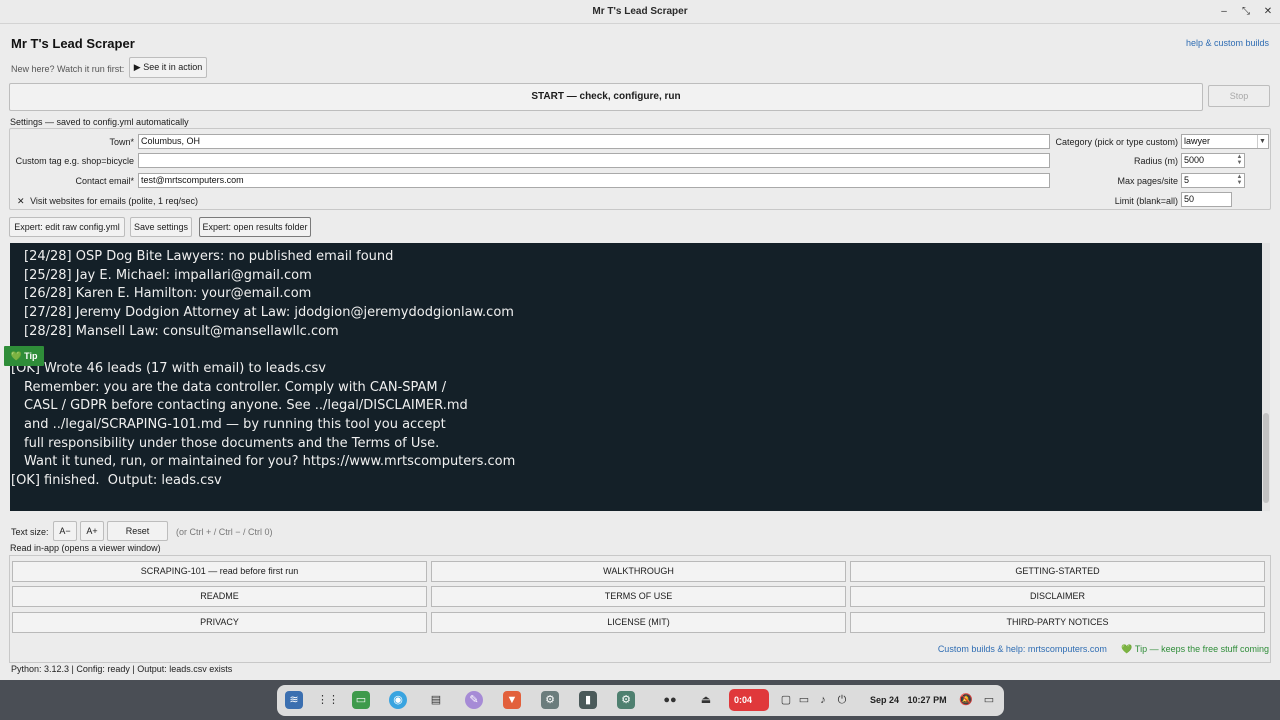 This screenshot has height=720, width=1280. I want to click on eject-icon: ⏏, so click(706, 700).